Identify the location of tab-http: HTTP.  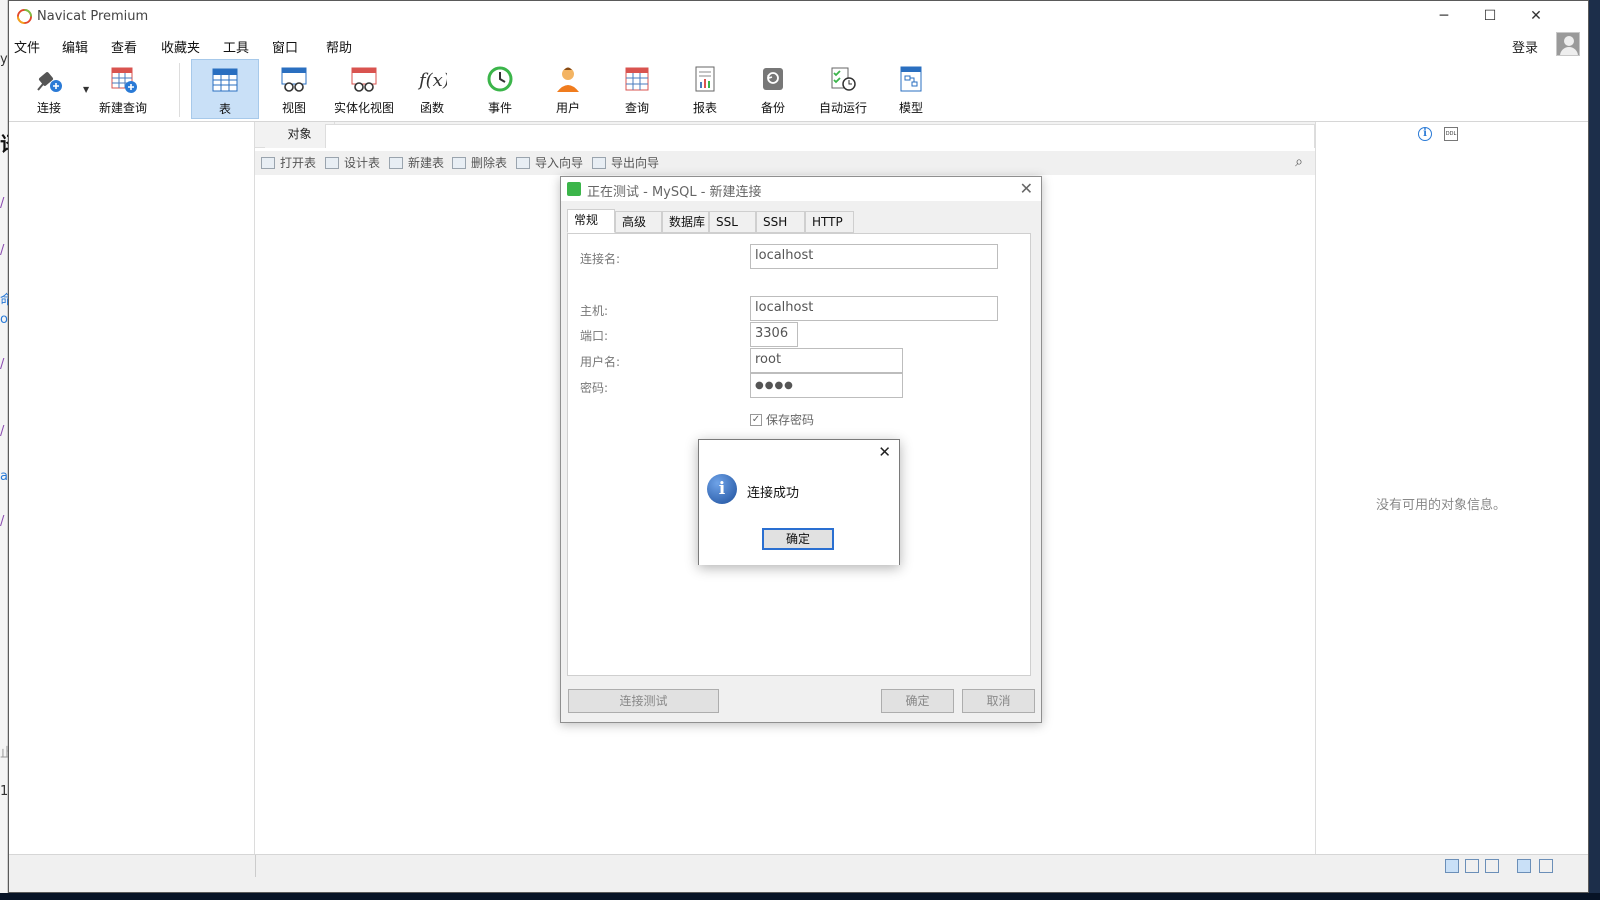
(829, 222).